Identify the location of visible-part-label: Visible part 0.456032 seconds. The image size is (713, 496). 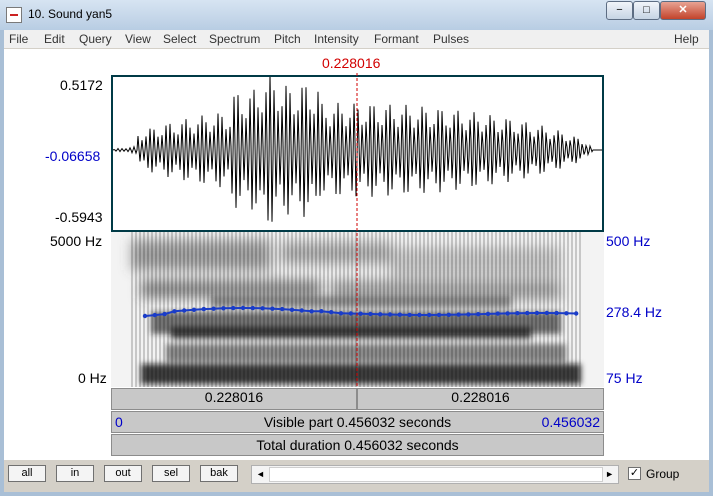
(357, 422).